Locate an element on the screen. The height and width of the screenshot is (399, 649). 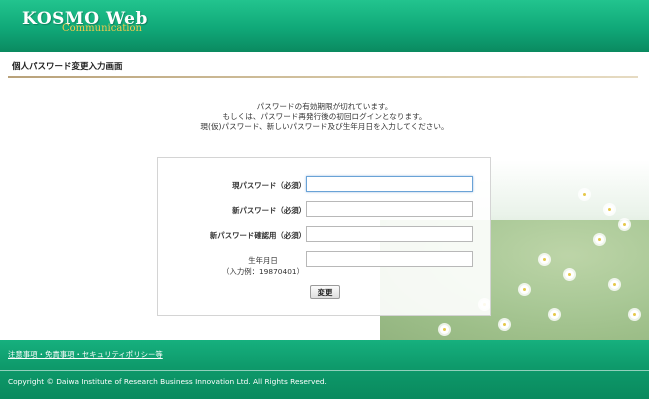
logo-subtitle: Communication is located at coordinates (102, 28).